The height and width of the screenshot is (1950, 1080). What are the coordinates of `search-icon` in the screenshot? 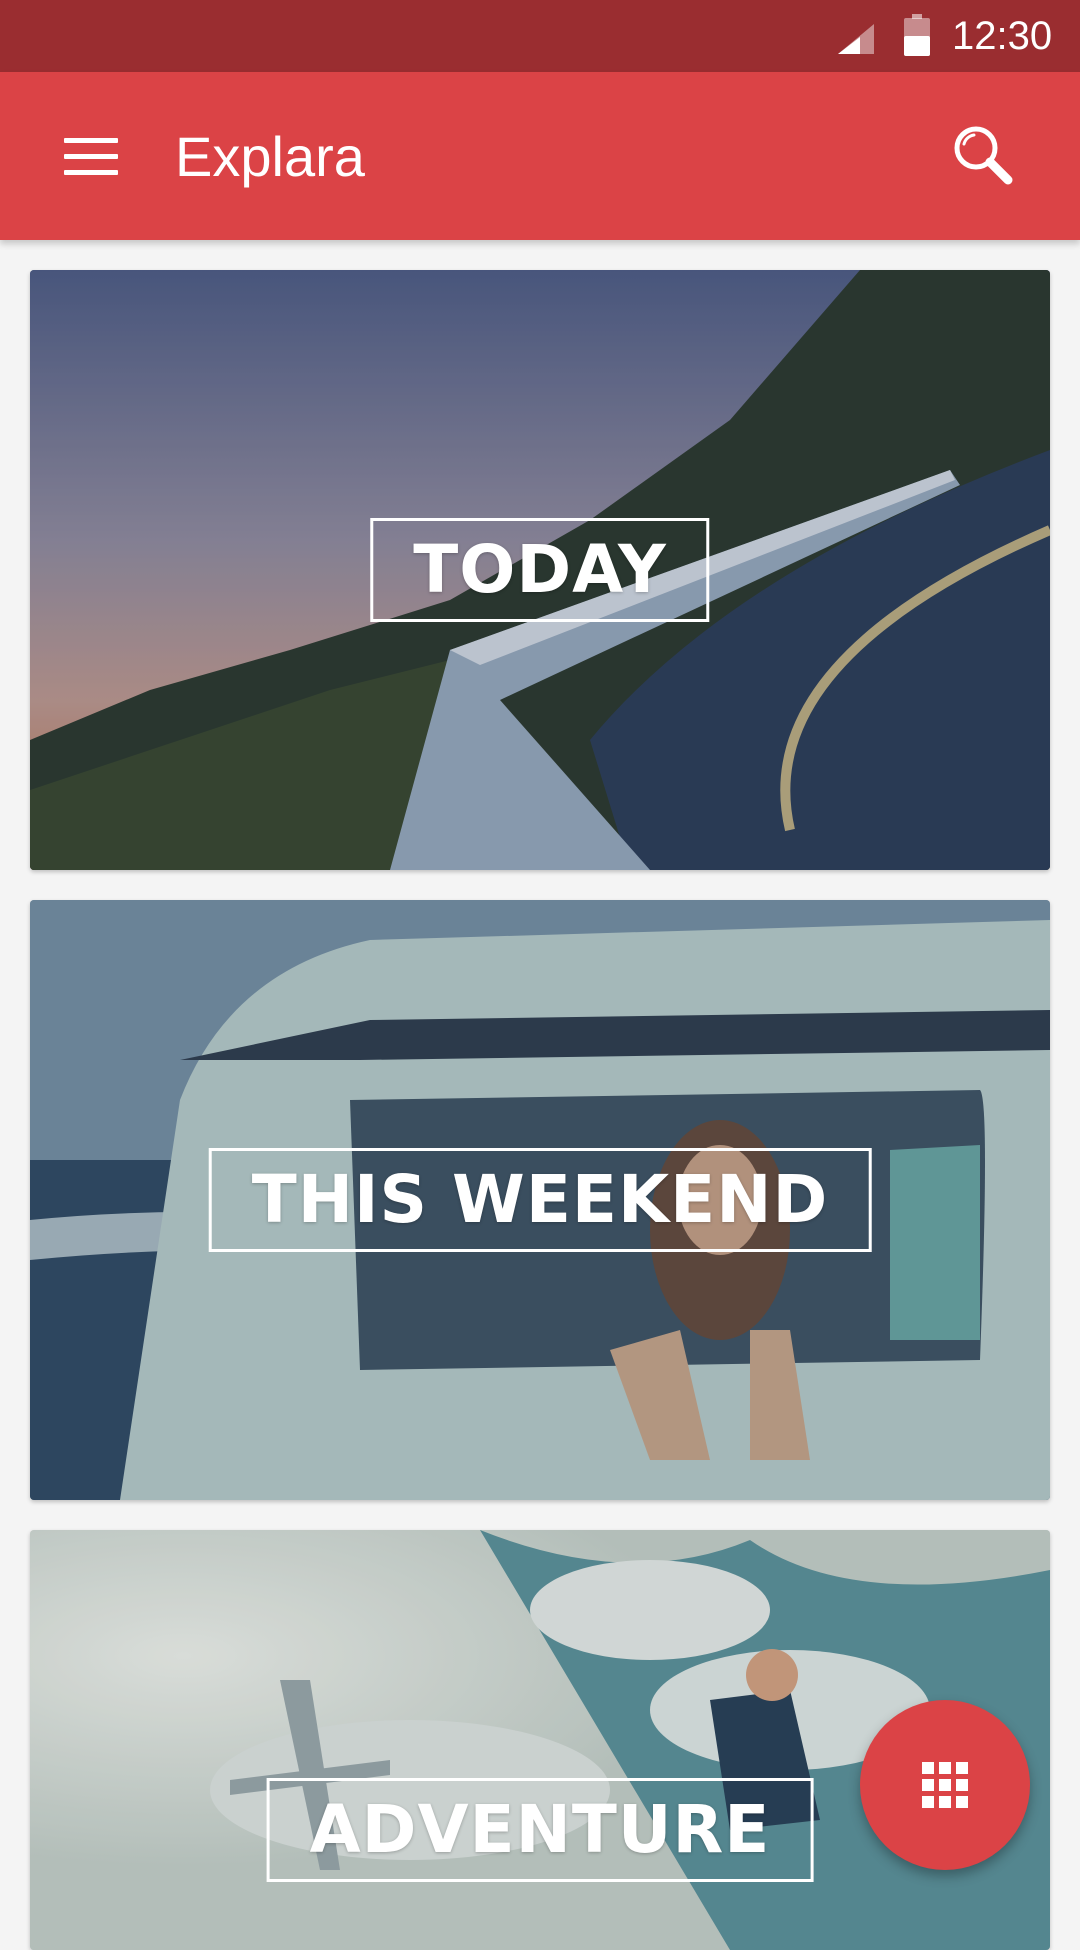 It's located at (984, 156).